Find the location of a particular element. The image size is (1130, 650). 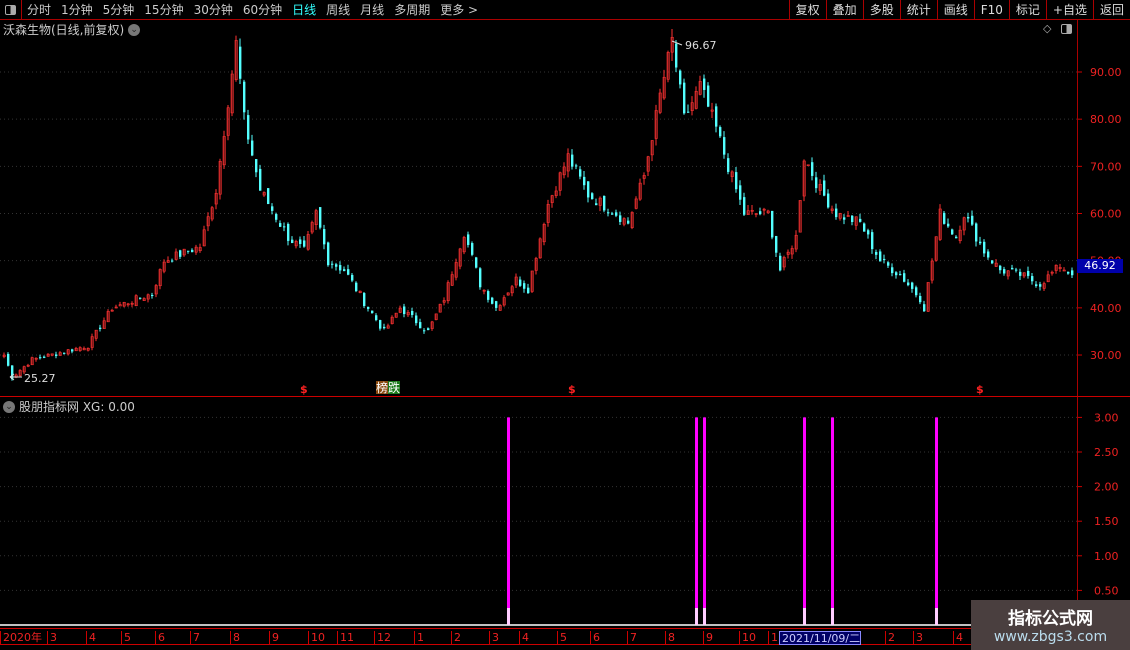

date-axis-label: 6 is located at coordinates (595, 638).